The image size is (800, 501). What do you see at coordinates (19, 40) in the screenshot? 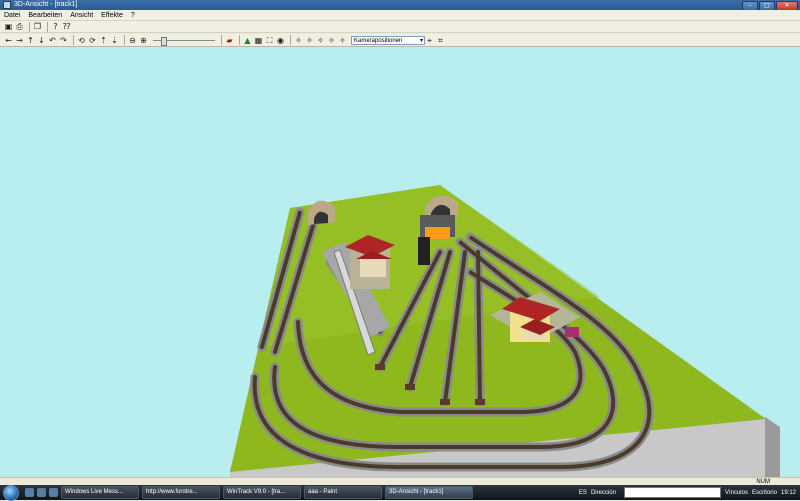
I see `arrow-right-icon: →` at bounding box center [19, 40].